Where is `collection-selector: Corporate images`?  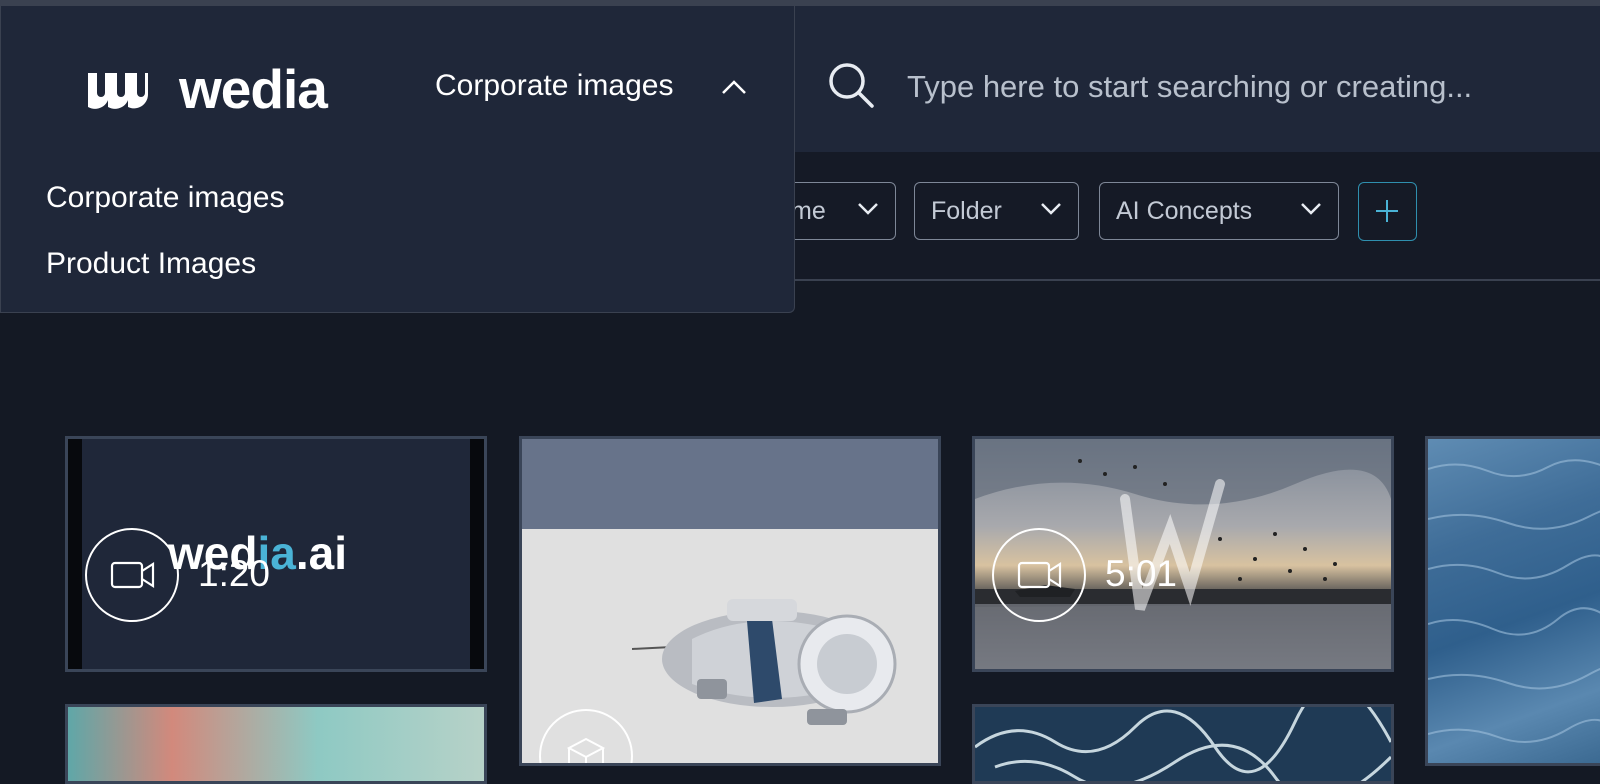
collection-selector: Corporate images is located at coordinates (590, 86).